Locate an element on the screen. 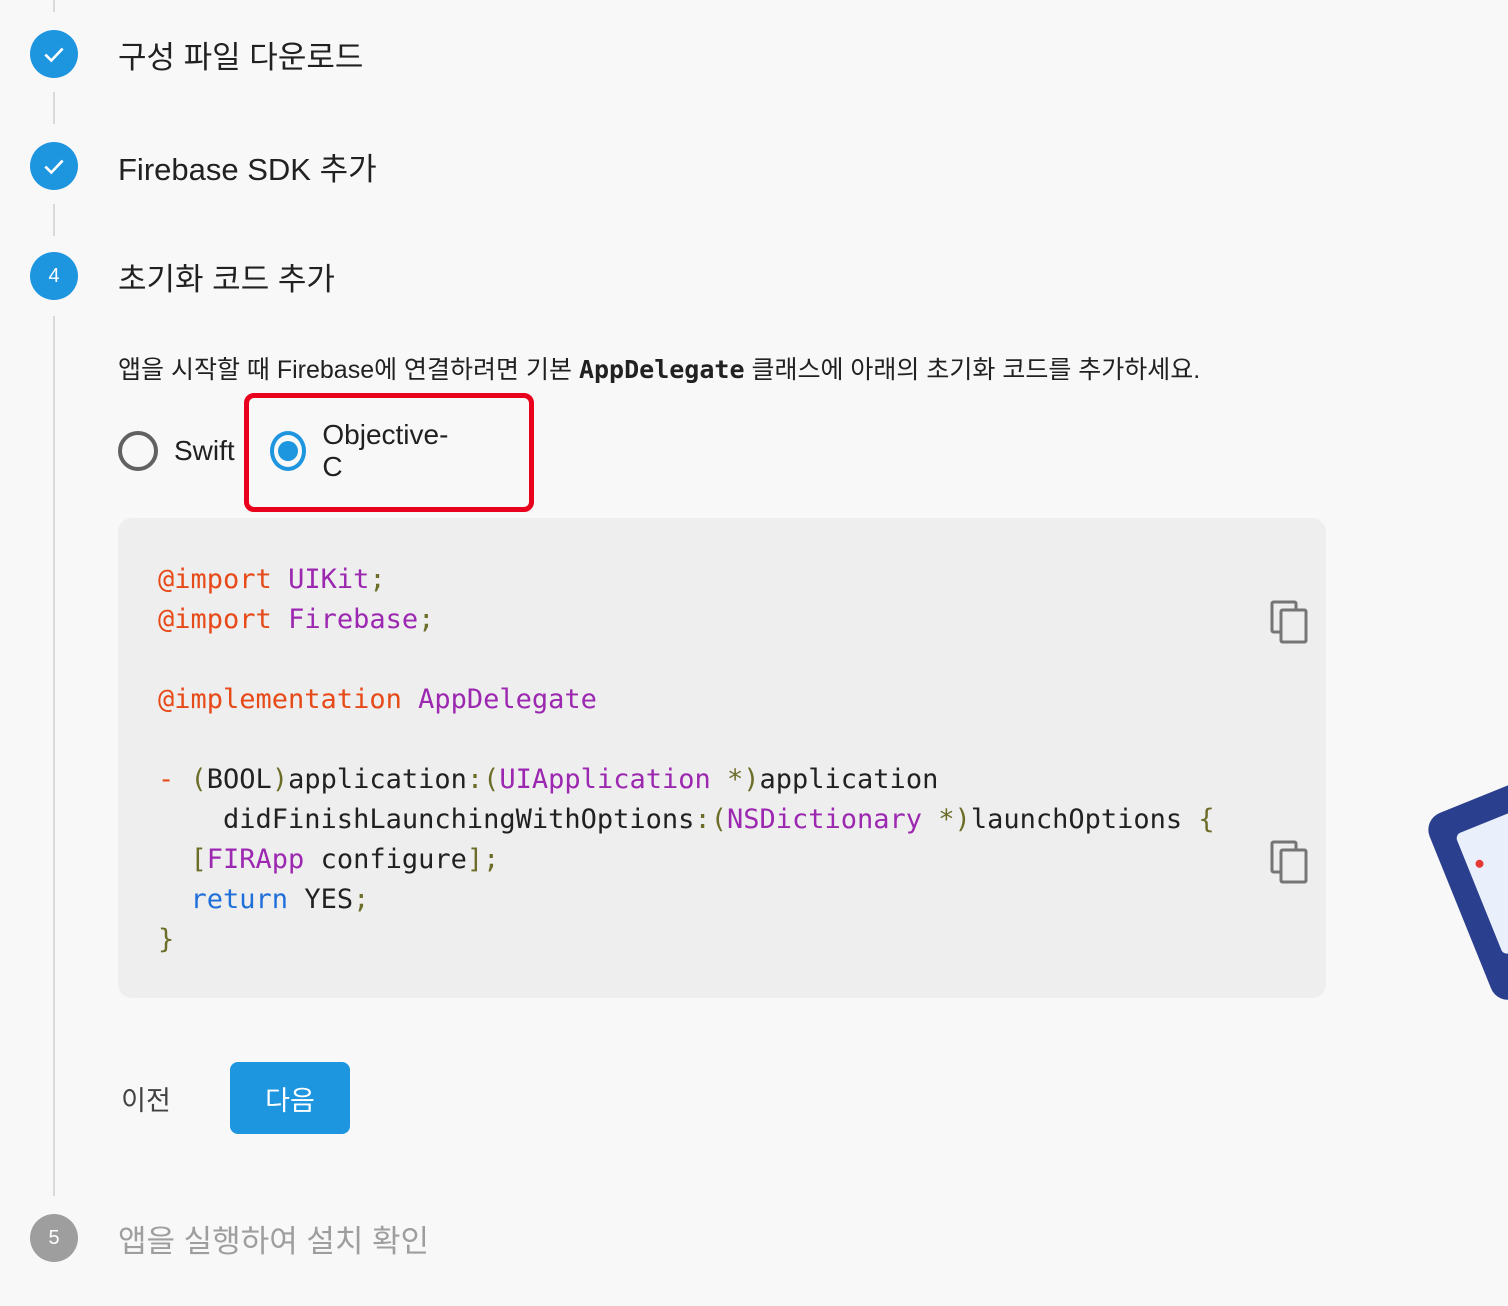  code-token: configure is located at coordinates (385, 859).